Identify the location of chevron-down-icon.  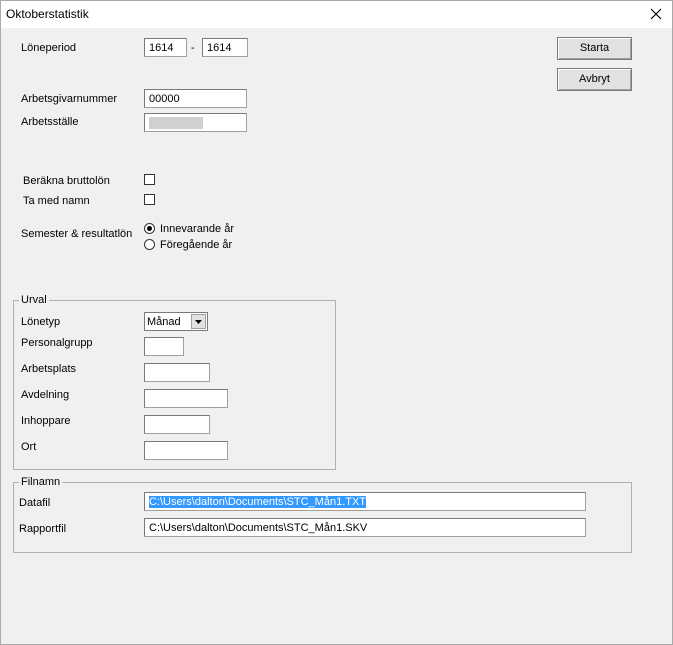
(198, 322).